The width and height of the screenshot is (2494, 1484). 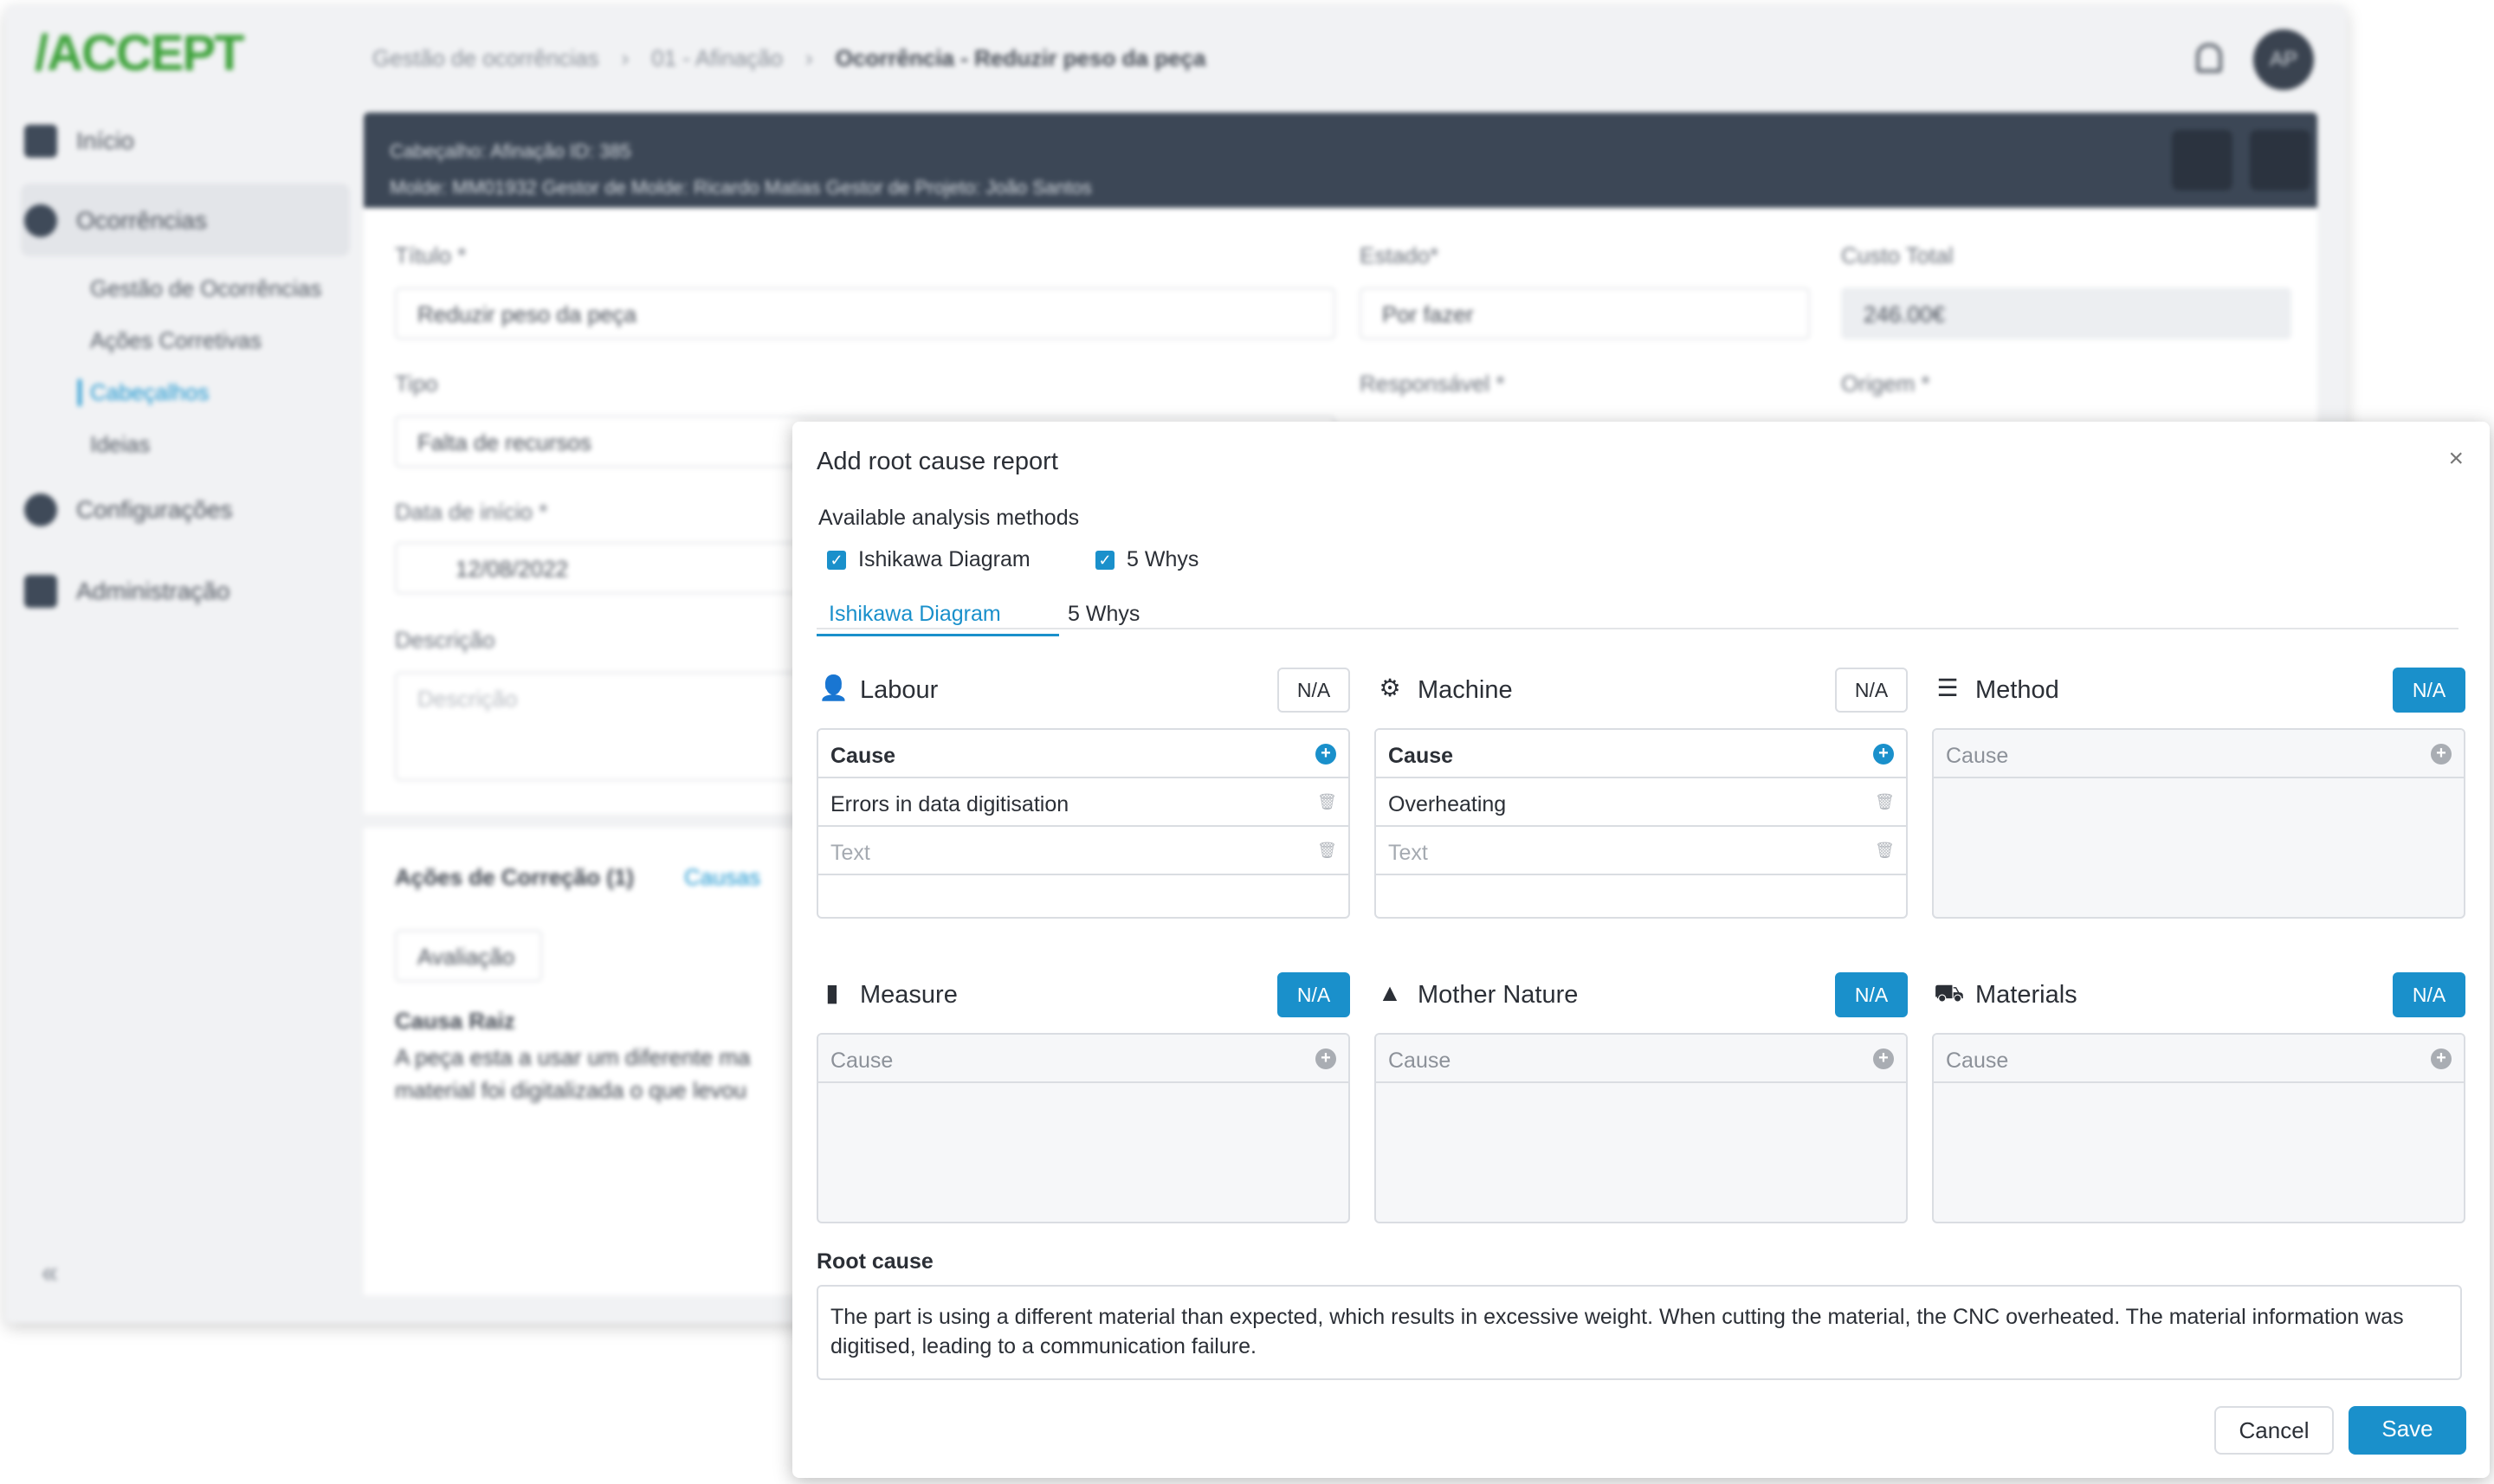 What do you see at coordinates (809, 58) in the screenshot?
I see `chevron-right-icon: ›` at bounding box center [809, 58].